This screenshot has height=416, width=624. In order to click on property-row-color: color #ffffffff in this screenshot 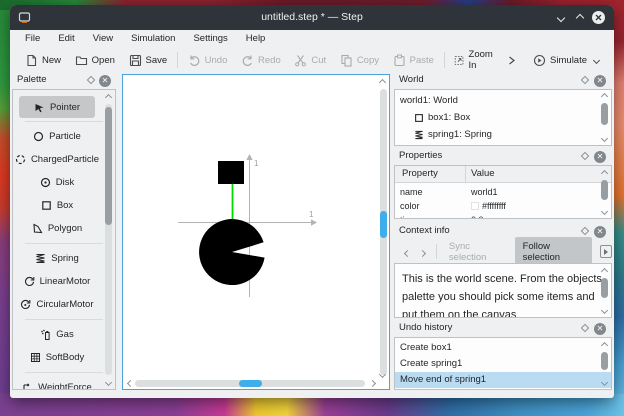, I will do `click(503, 207)`.